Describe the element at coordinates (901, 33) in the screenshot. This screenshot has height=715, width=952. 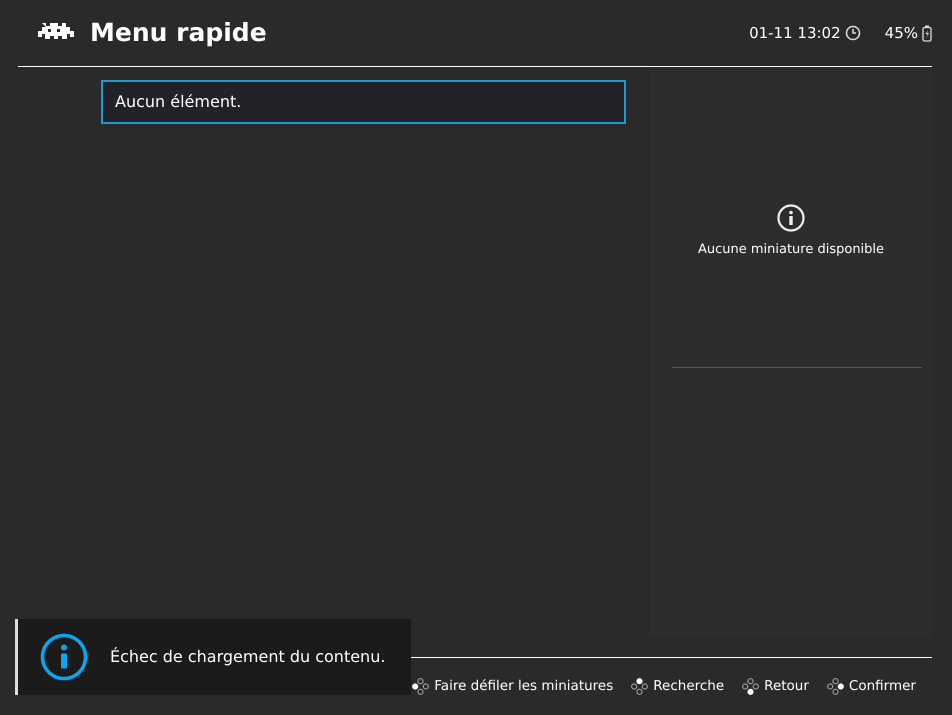
I see `battery-percent: 45%` at that location.